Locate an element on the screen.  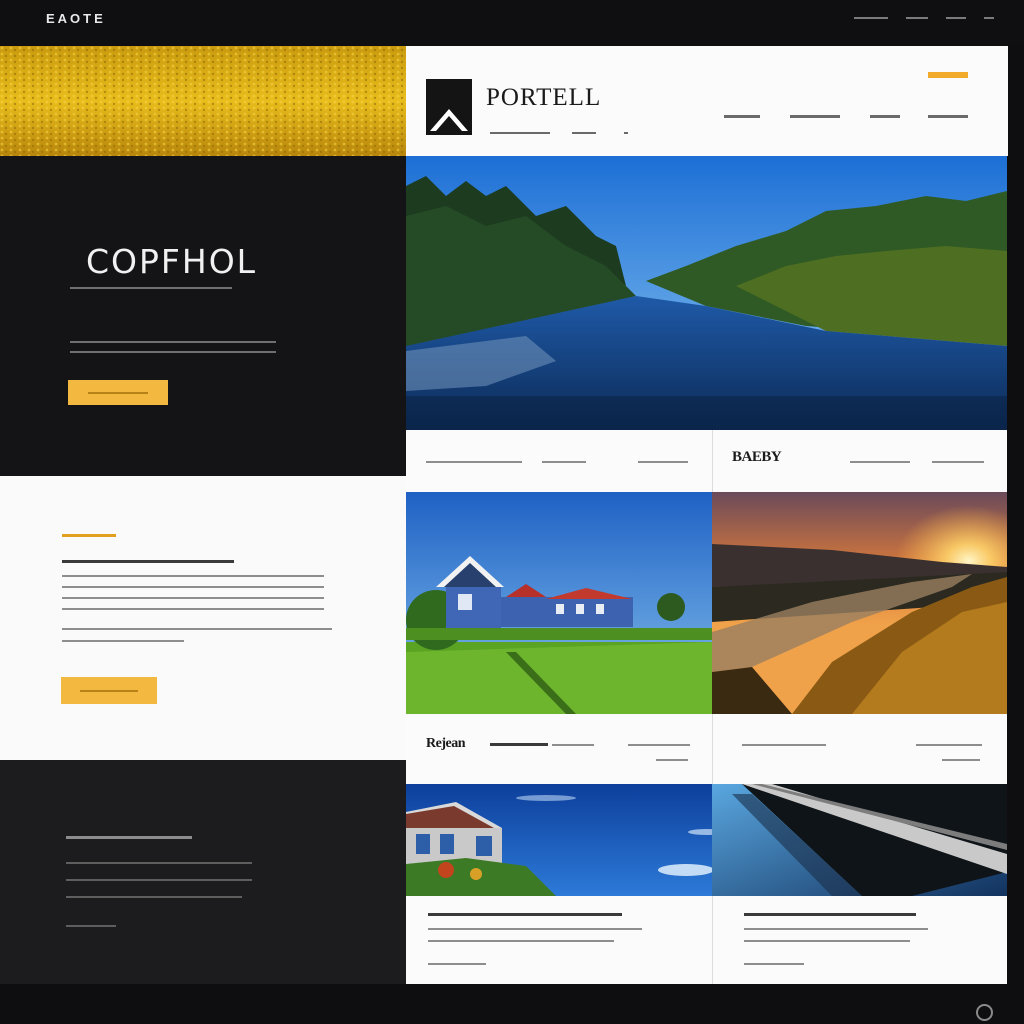
brand-name: EAOTE is located at coordinates (76, 18).